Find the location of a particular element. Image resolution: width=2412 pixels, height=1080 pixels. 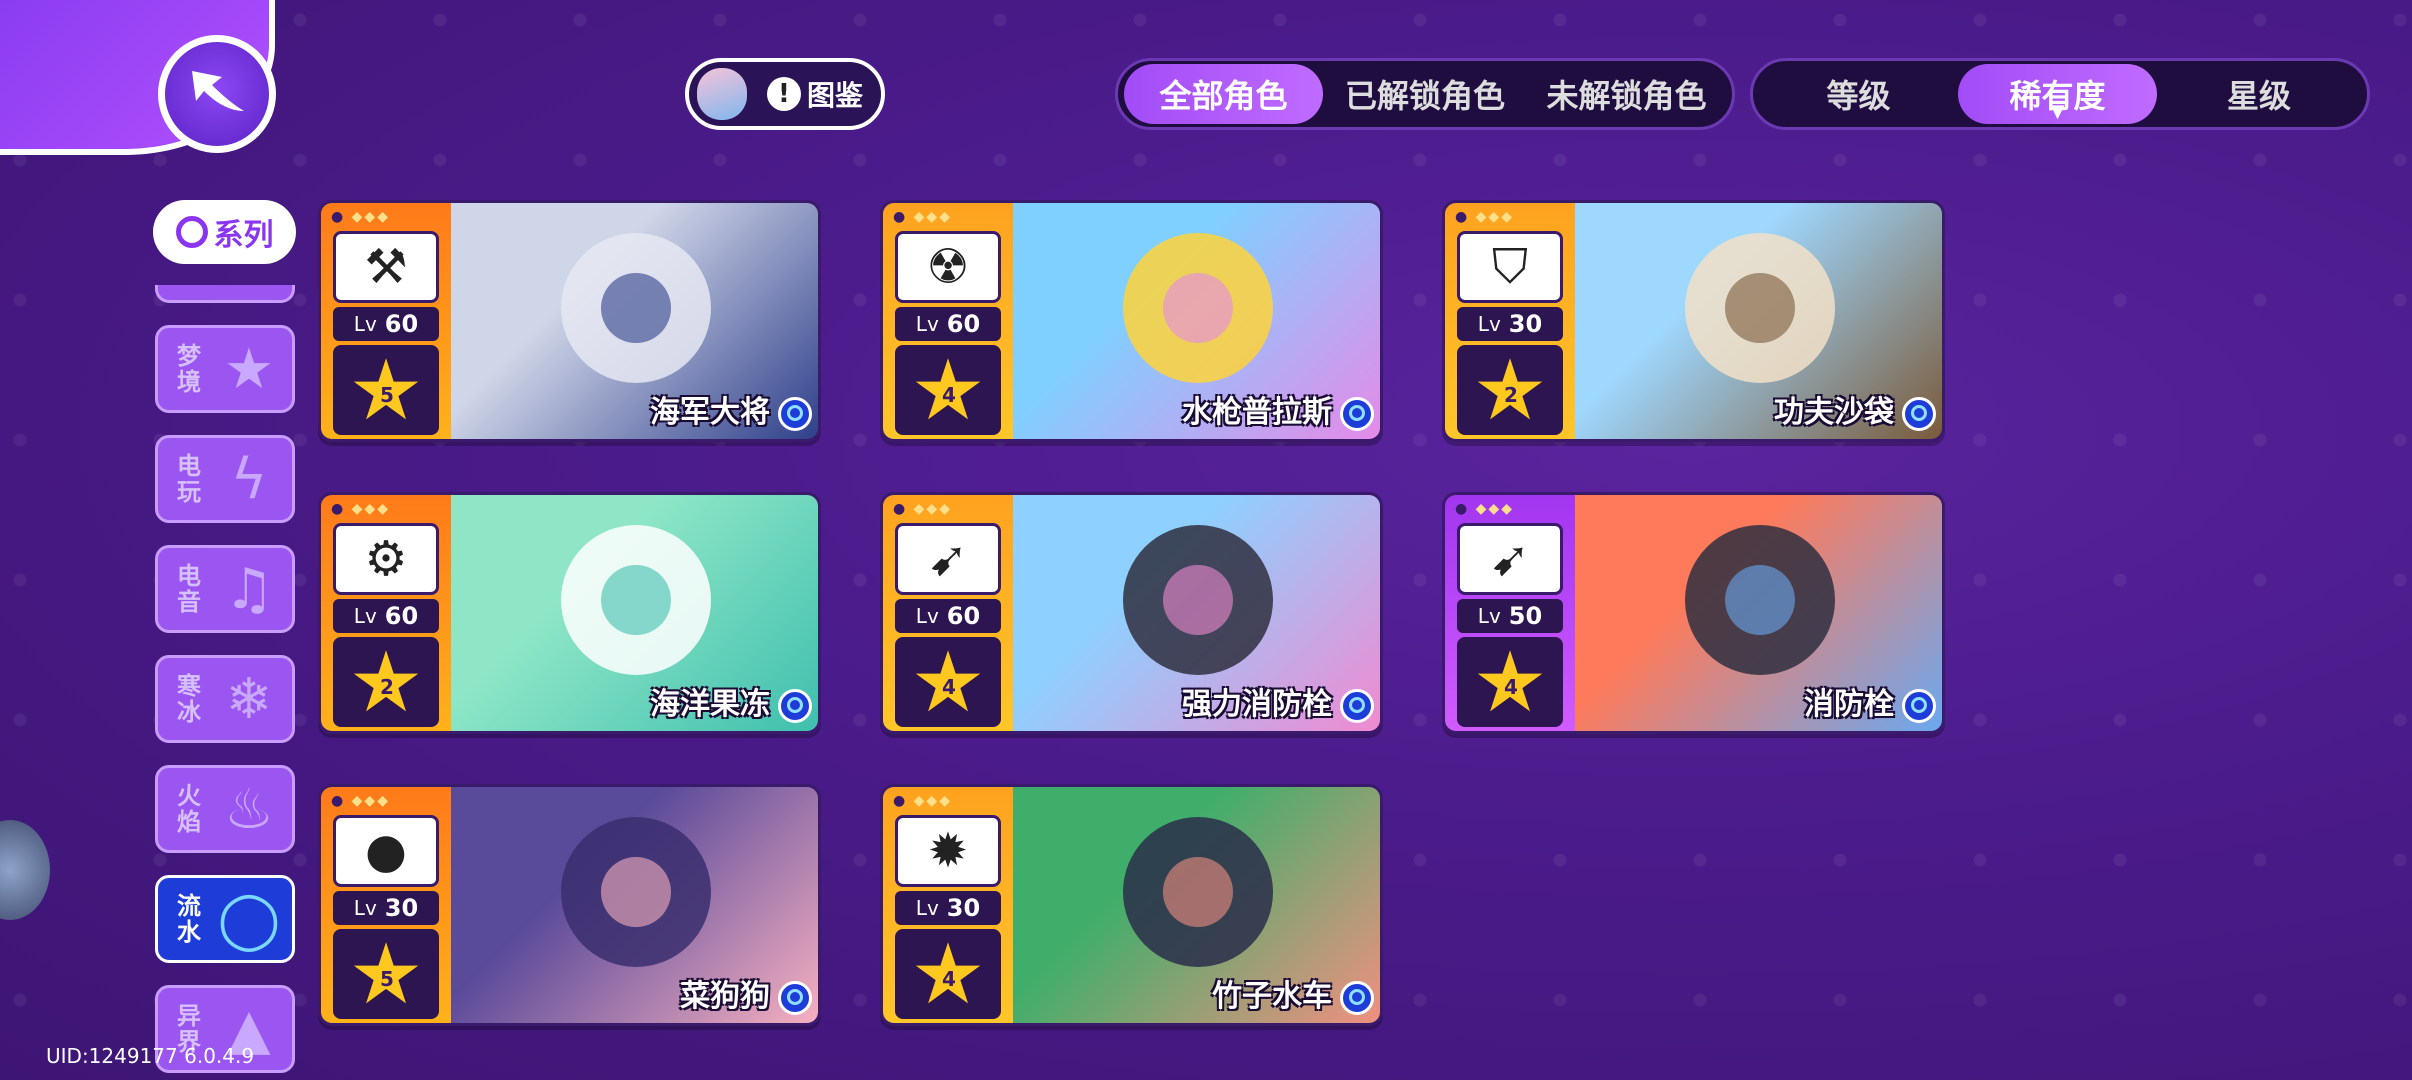

sort-tabs: 等级 稀有度 ▼ 星级 is located at coordinates (2060, 94).